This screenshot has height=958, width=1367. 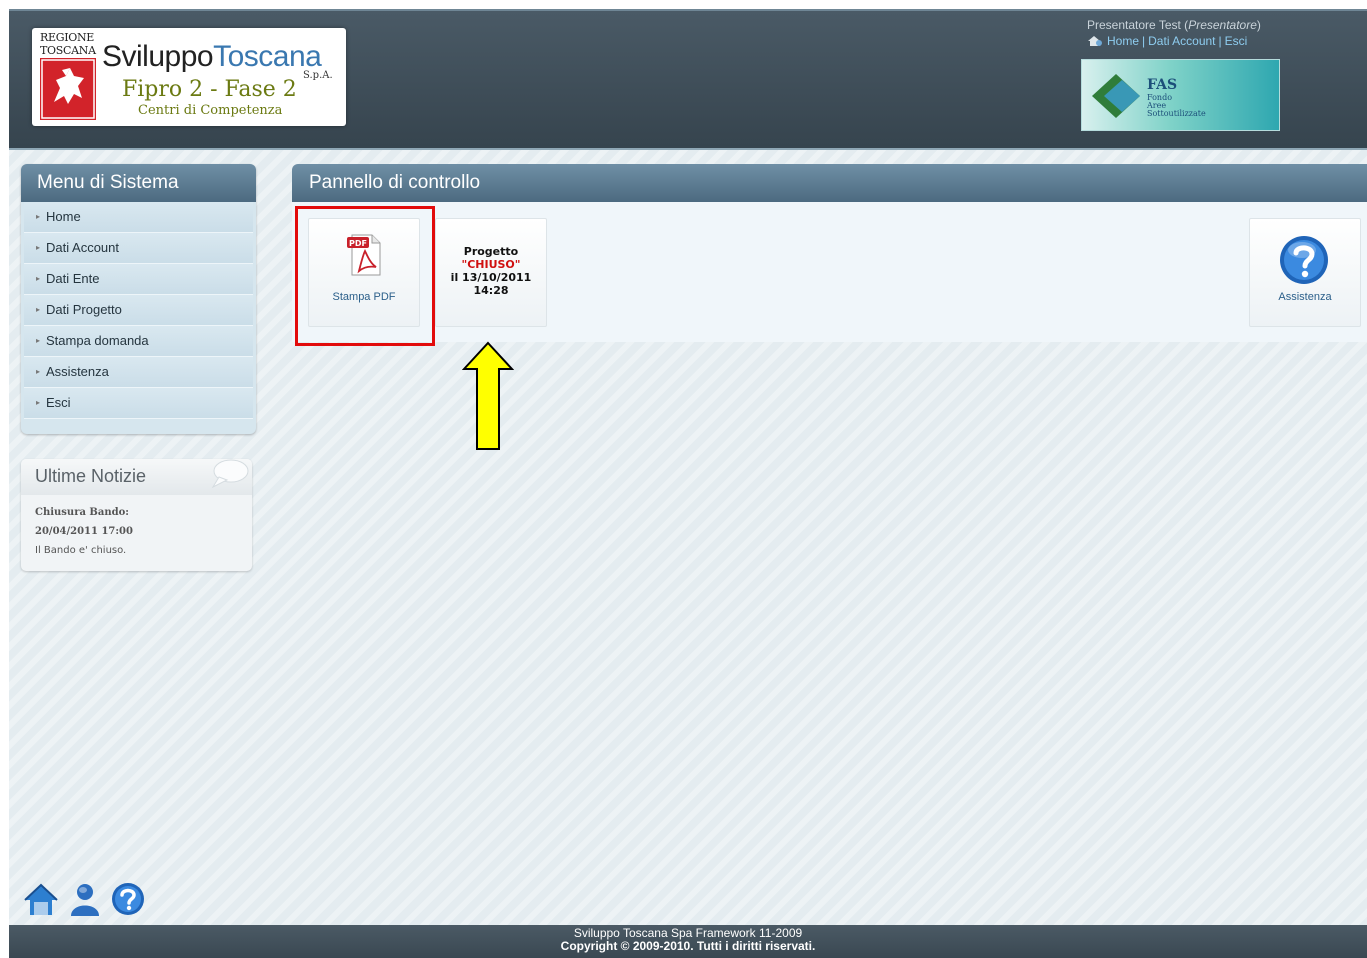 I want to click on fas-title: FAS, so click(x=1162, y=85).